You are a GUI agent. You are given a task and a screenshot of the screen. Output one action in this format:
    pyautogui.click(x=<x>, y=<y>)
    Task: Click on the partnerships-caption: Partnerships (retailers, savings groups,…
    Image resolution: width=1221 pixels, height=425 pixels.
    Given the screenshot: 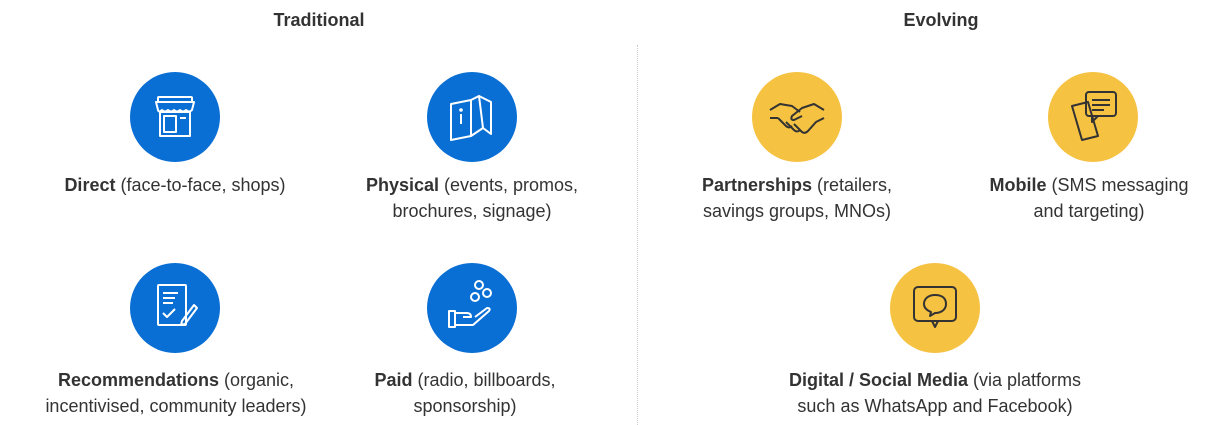 What is the action you would take?
    pyautogui.click(x=797, y=198)
    